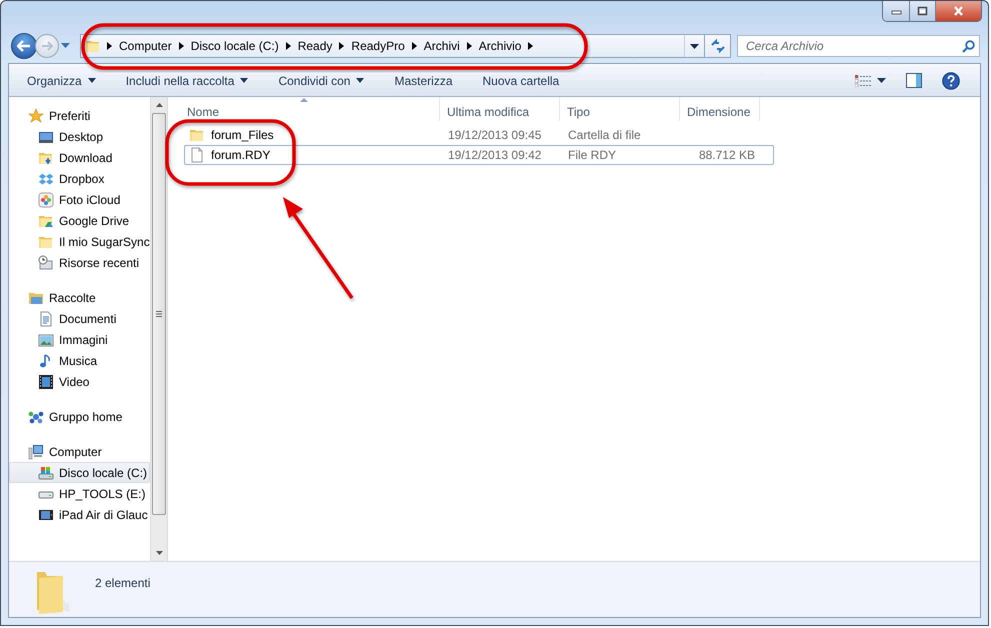 The height and width of the screenshot is (628, 991). Describe the element at coordinates (47, 46) in the screenshot. I see `forward-arrow-icon` at that location.